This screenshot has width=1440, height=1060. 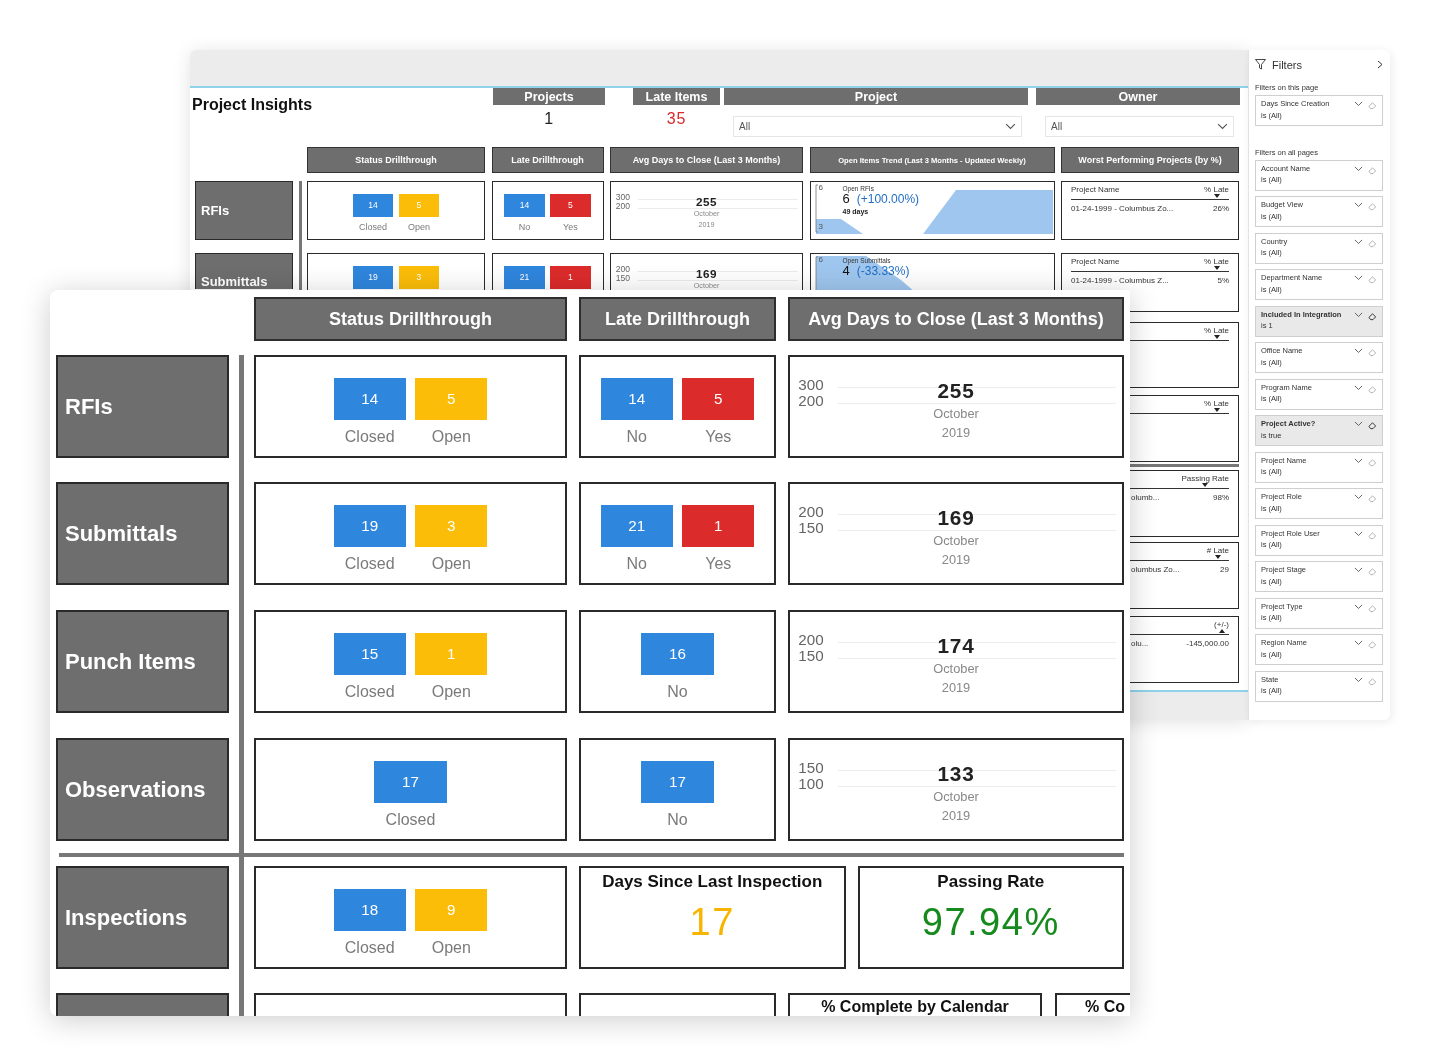 What do you see at coordinates (1223, 281) in the screenshot?
I see `table-cell: 5%` at bounding box center [1223, 281].